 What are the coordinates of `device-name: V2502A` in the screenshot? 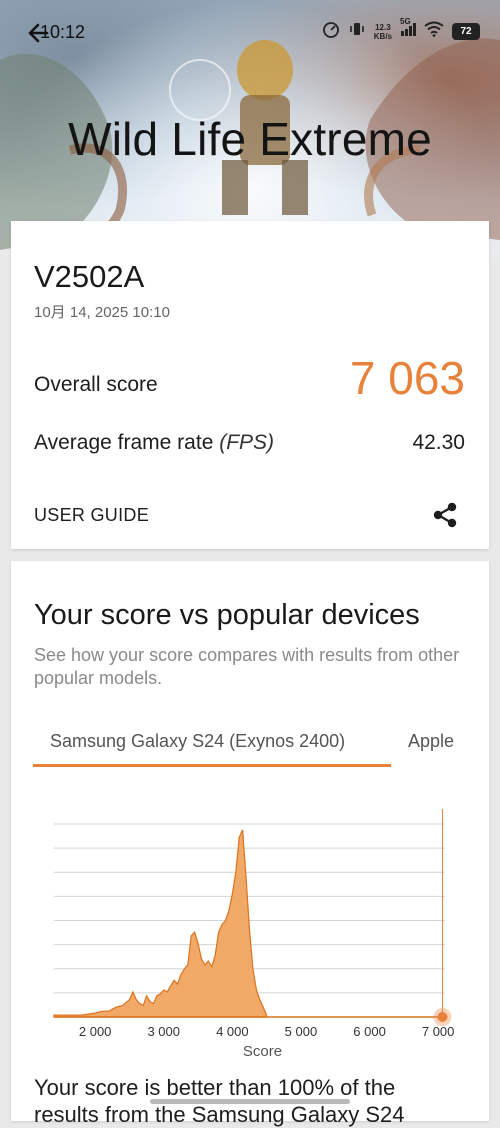 It's located at (89, 276).